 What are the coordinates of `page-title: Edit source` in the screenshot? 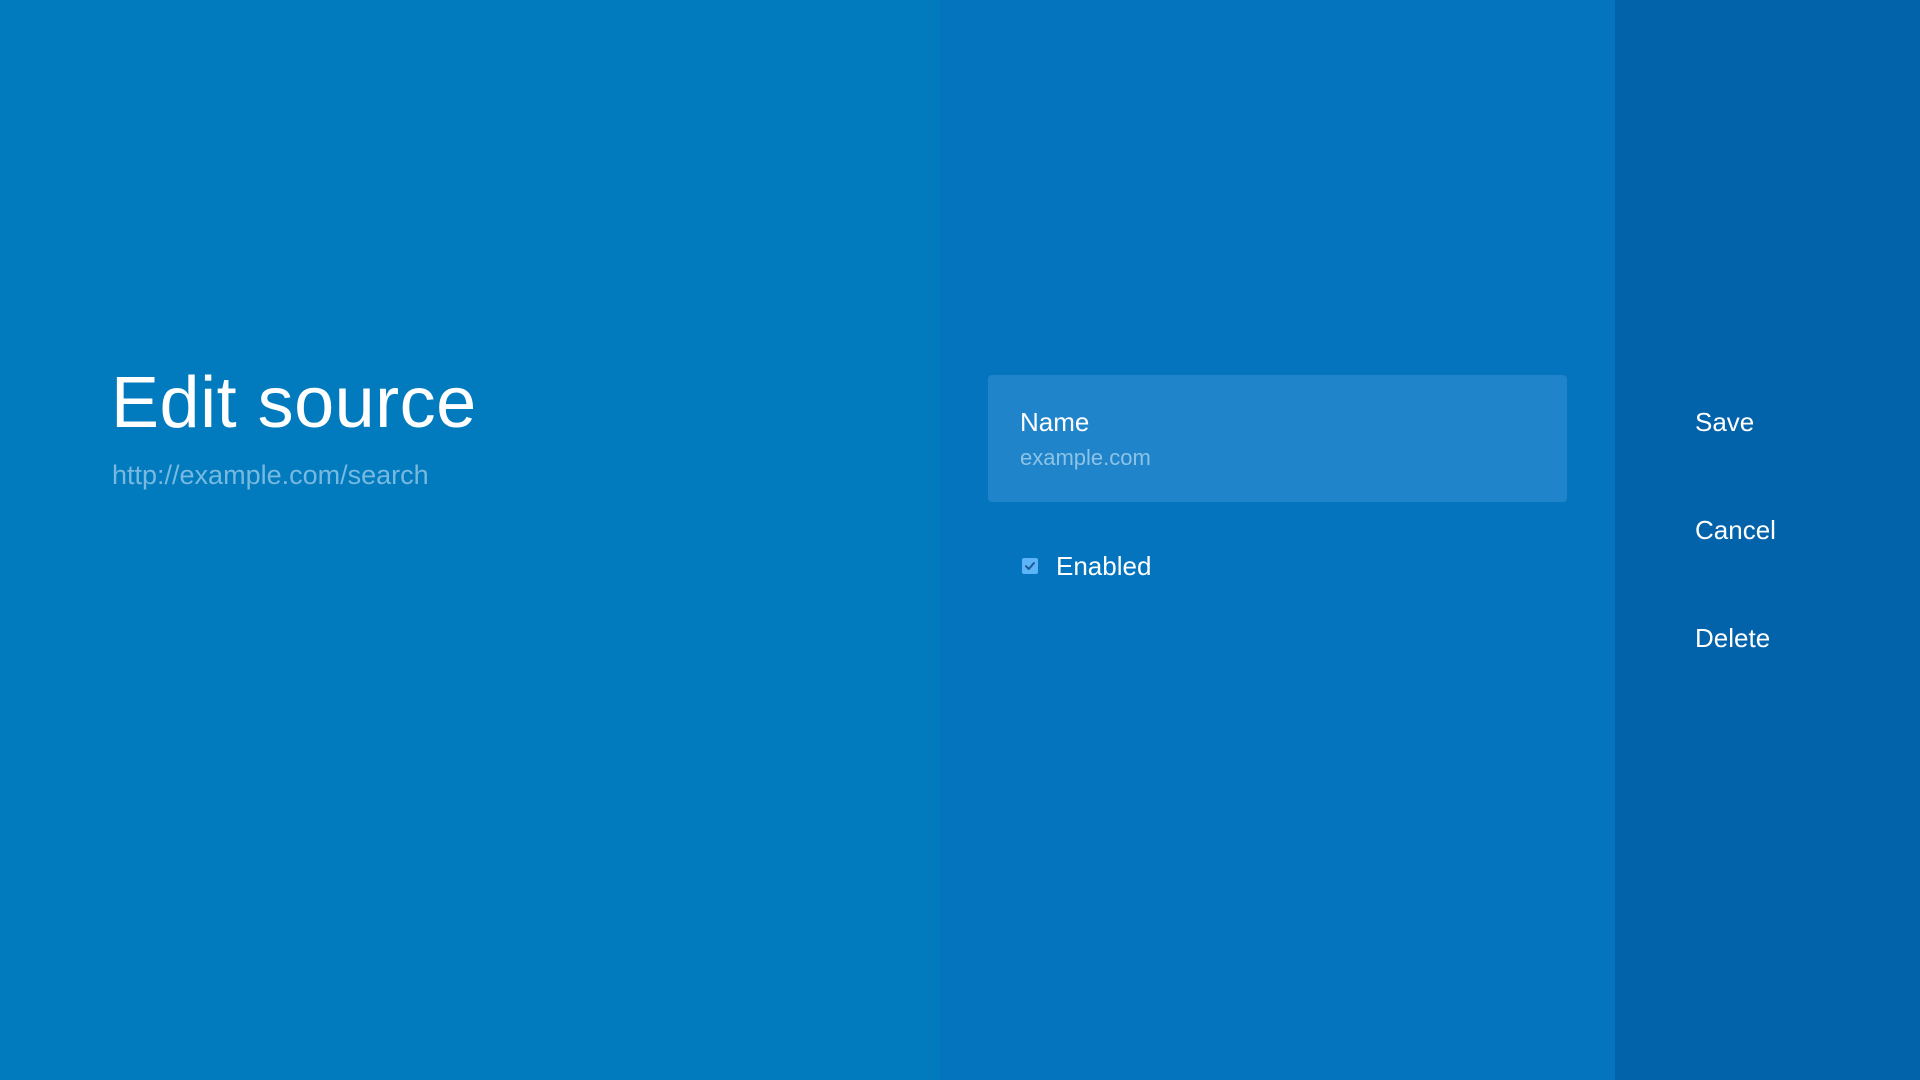 It's located at (294, 403).